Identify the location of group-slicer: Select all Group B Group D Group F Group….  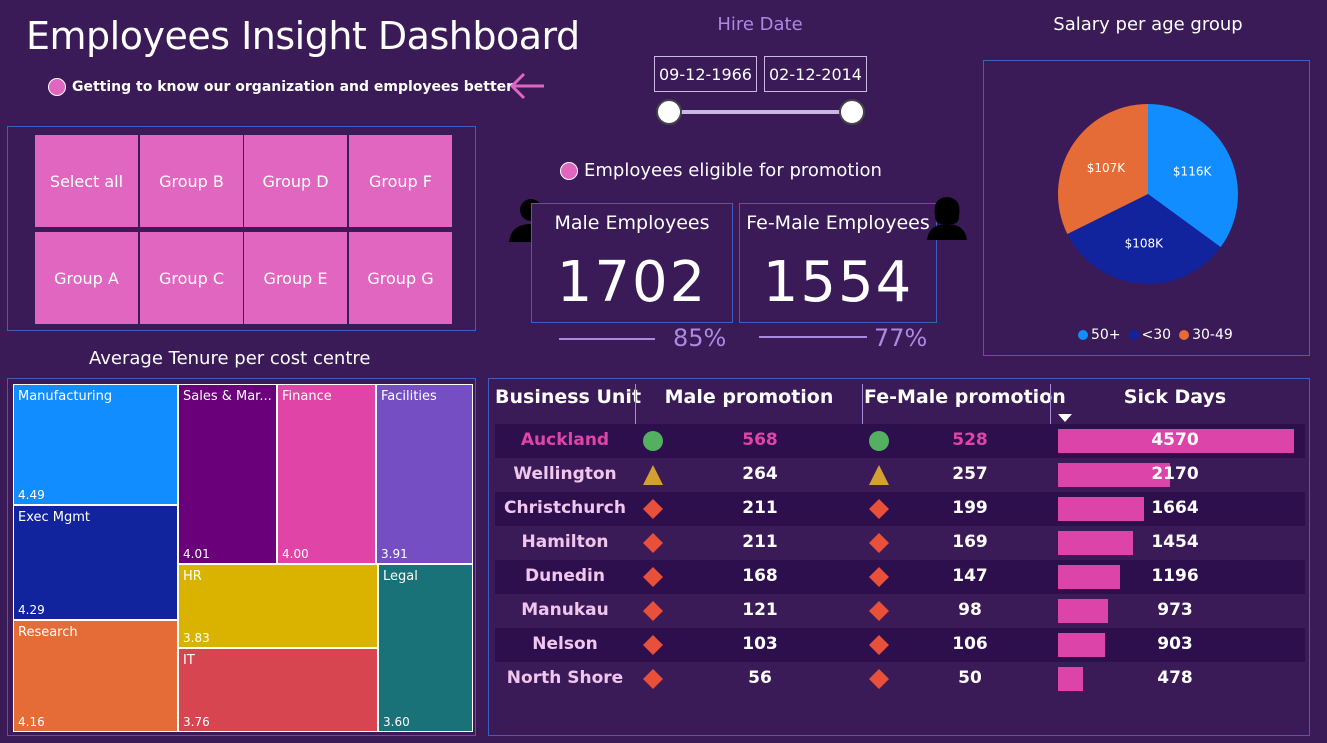
(241, 228).